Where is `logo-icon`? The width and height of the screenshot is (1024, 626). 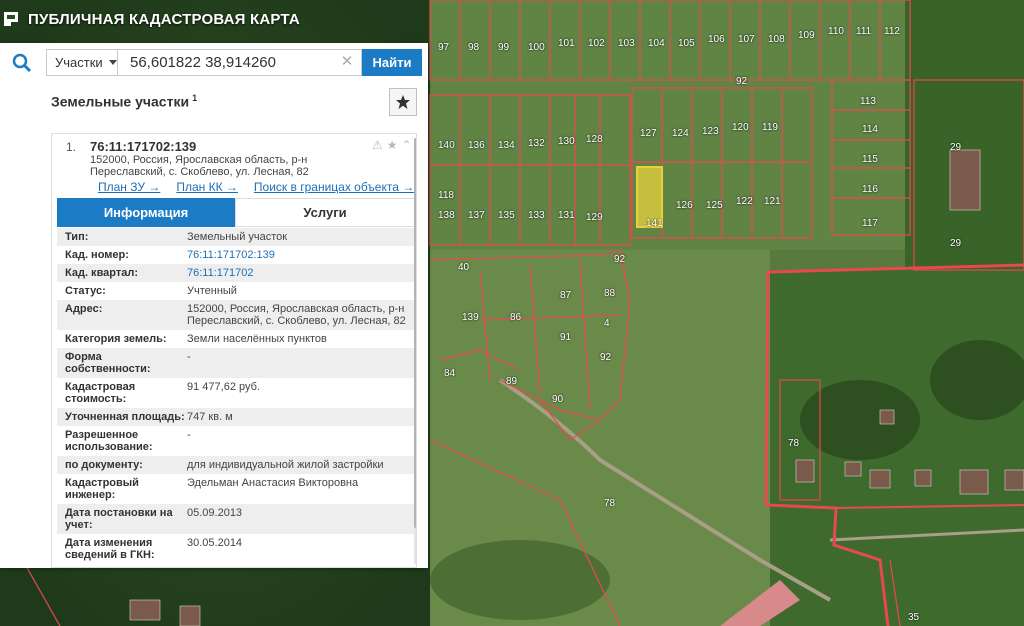
logo-icon is located at coordinates (11, 19).